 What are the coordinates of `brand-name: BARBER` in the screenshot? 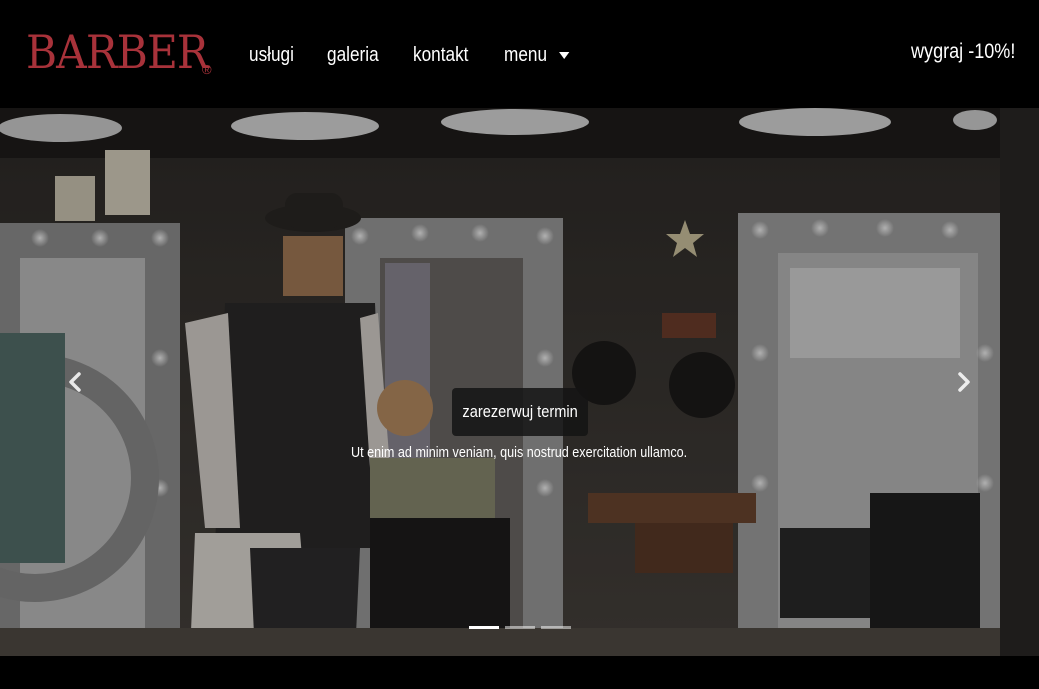 It's located at (117, 52).